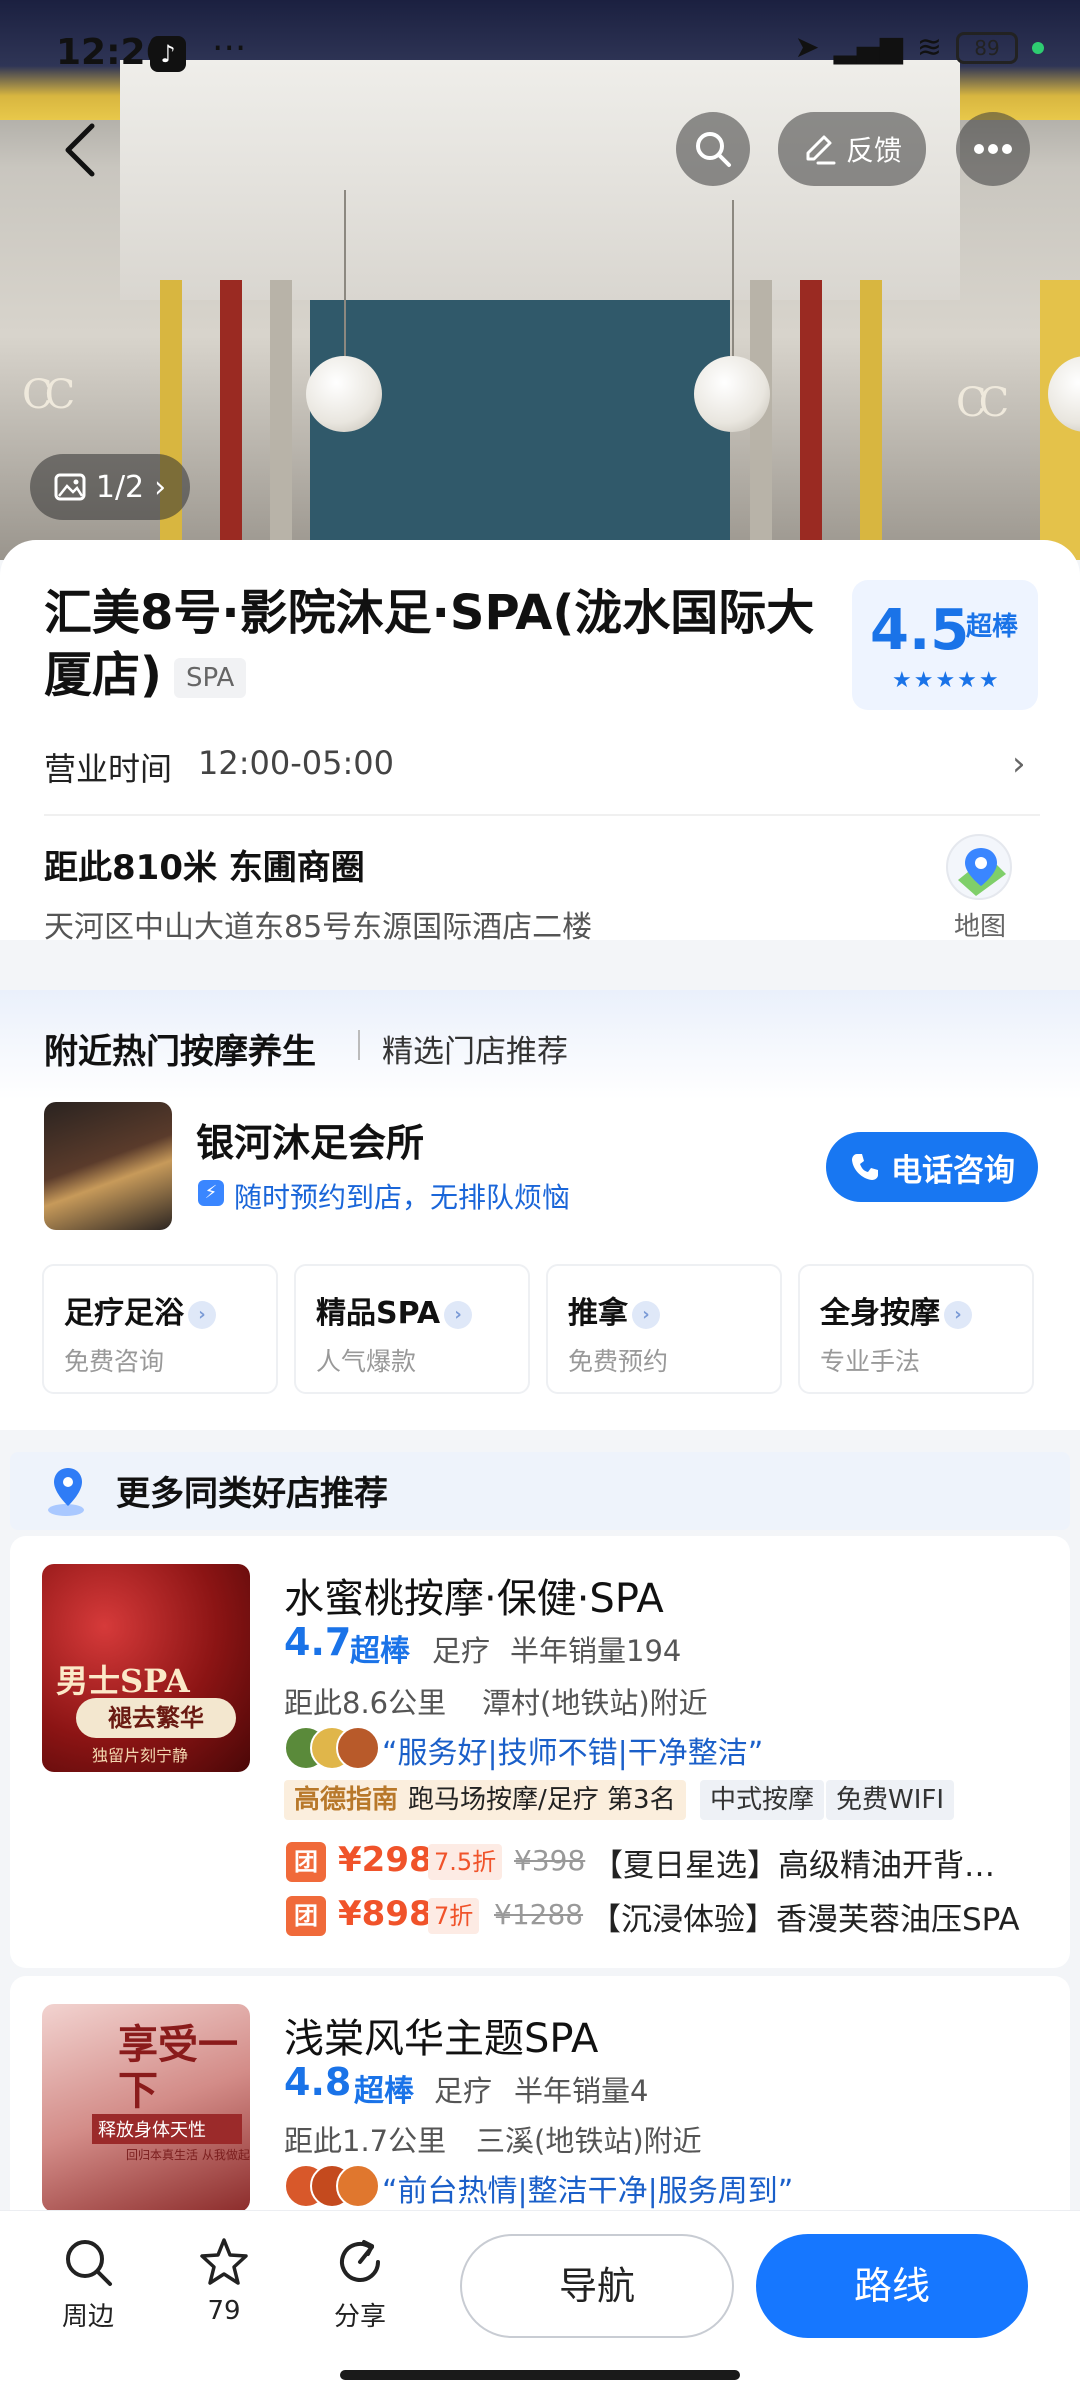 This screenshot has width=1080, height=2400. I want to click on review-quote: “前台热情|整洁干净|服务周到”, so click(587, 2188).